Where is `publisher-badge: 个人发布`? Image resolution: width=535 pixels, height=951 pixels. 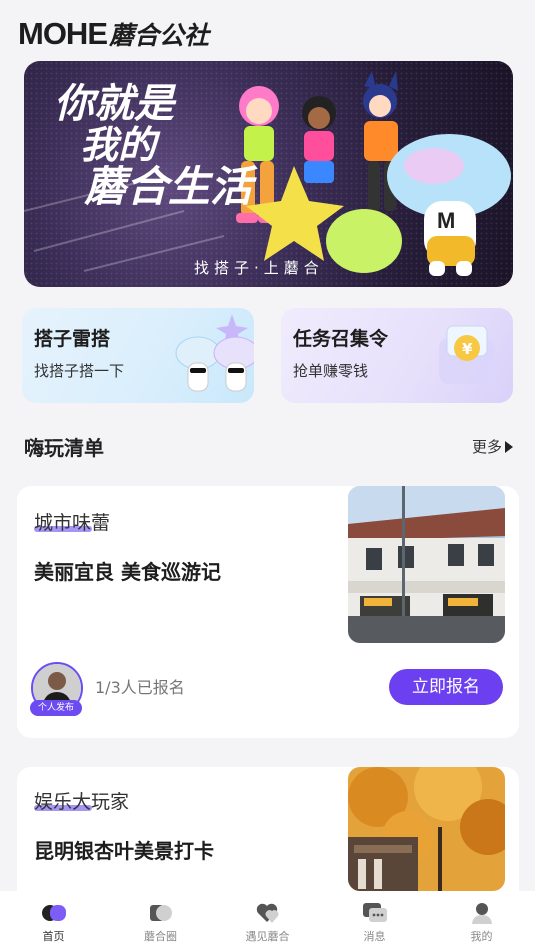
publisher-badge: 个人发布 is located at coordinates (56, 708).